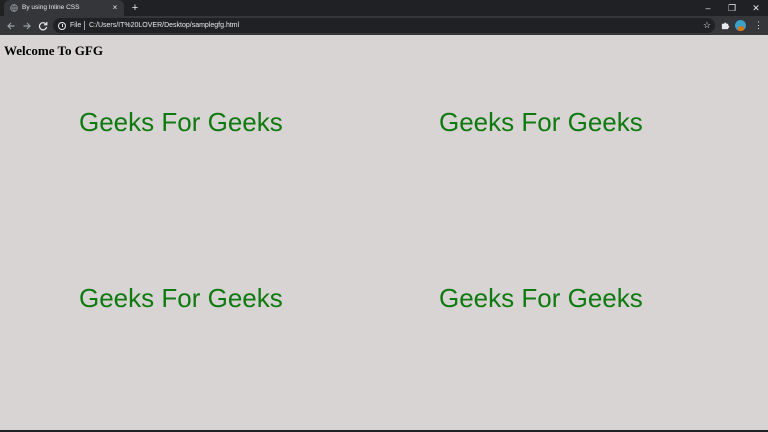 This screenshot has width=768, height=432. I want to click on title-bar: By using Inline CSS × + – ❐ ✕, so click(384, 8).